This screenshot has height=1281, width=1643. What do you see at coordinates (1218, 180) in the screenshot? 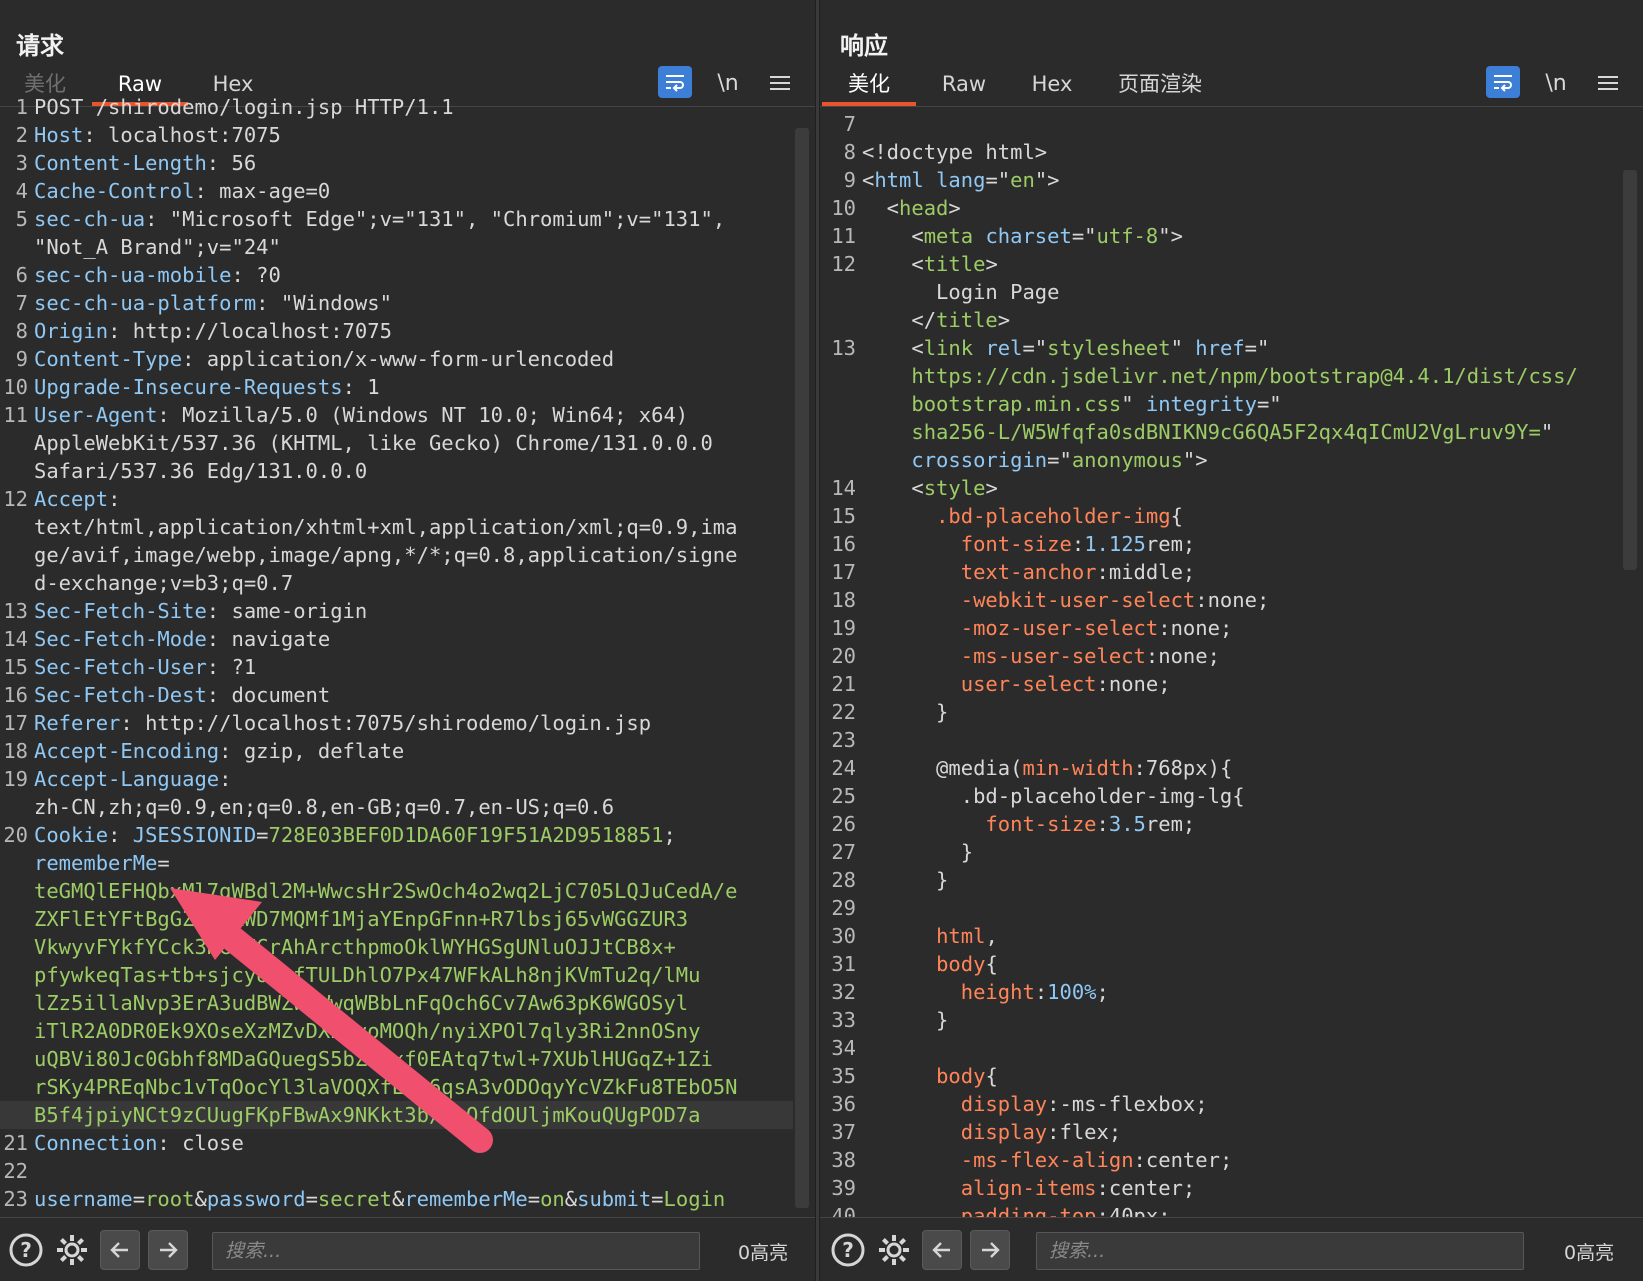
I see `code-line: 9 <html lang="en">` at bounding box center [1218, 180].